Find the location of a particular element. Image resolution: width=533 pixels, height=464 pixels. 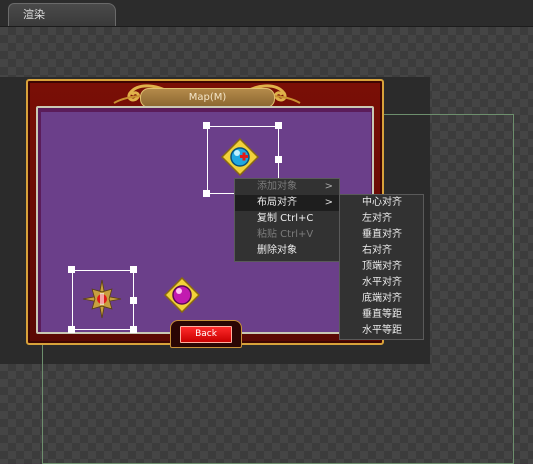

menu-item-delete-object: 删除对象 is located at coordinates (287, 251).